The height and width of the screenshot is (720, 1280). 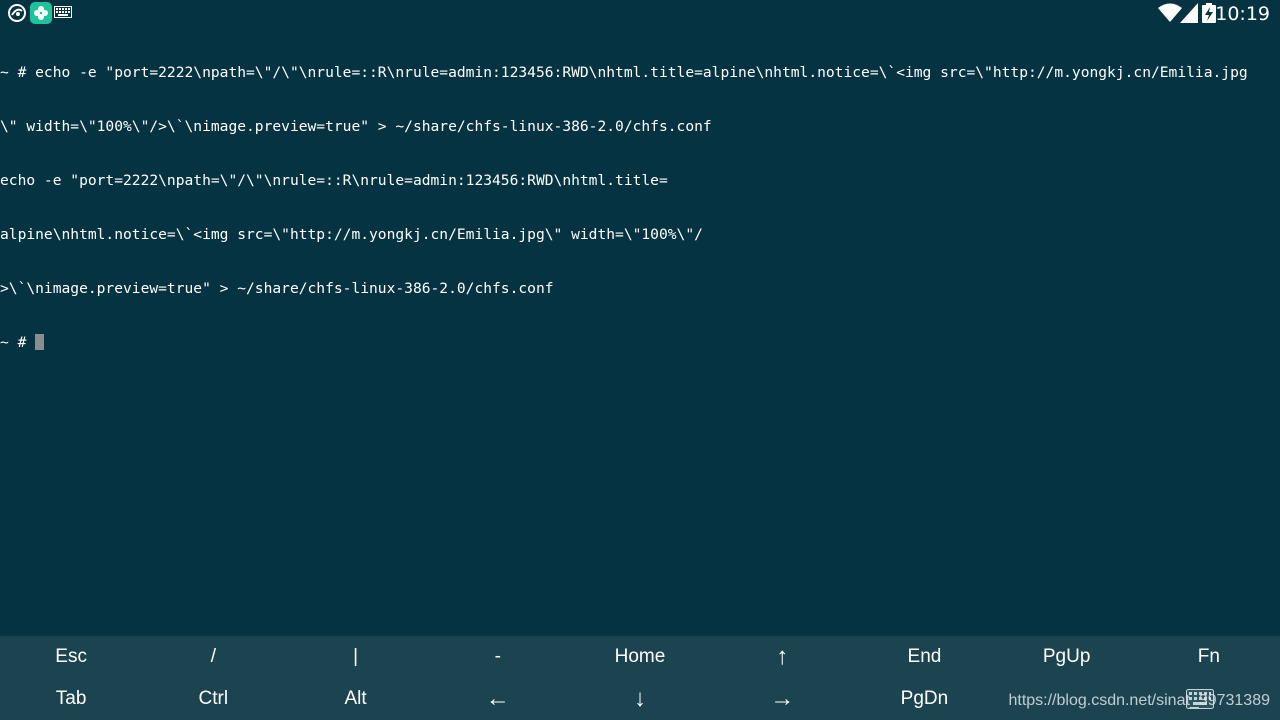 I want to click on cellular-signal-icon, so click(x=1189, y=13).